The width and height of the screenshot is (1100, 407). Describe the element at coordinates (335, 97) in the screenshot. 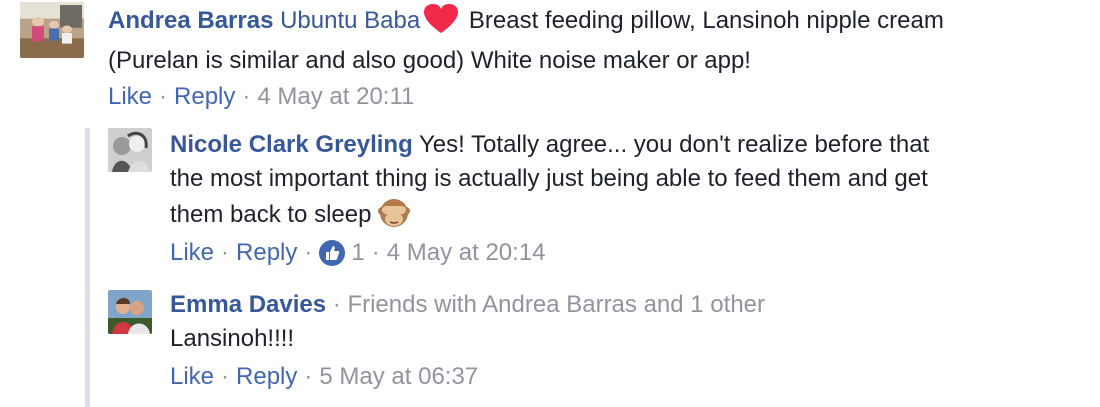

I see `timestamp: 4 May at 20:11` at that location.